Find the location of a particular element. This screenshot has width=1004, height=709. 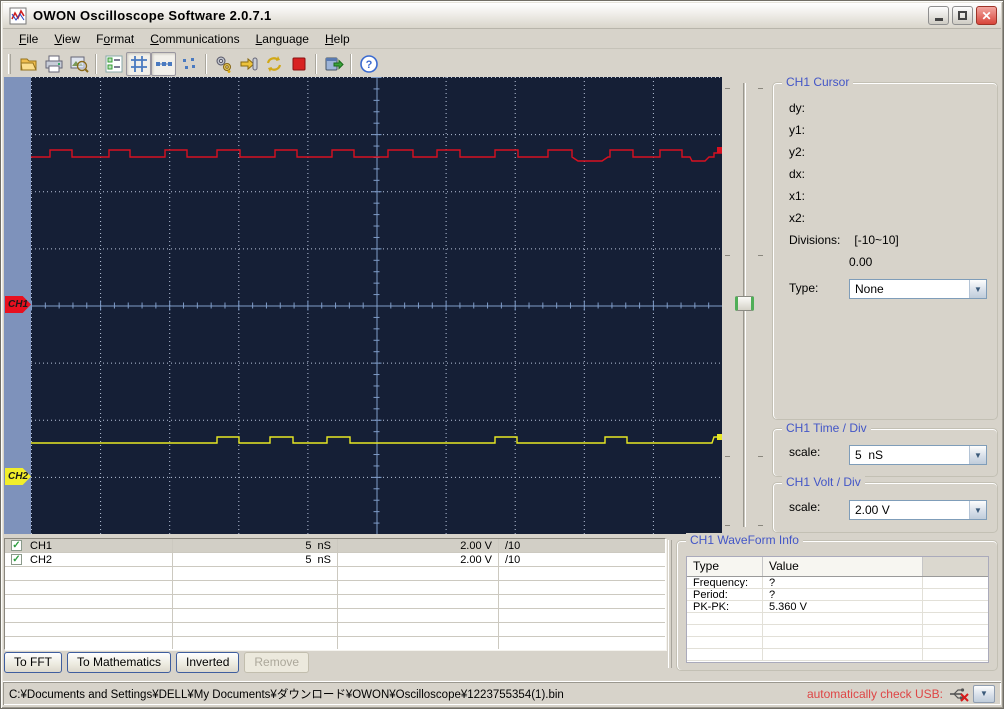

menubar: File View Format Communications Language Help is located at coordinates (502, 40).